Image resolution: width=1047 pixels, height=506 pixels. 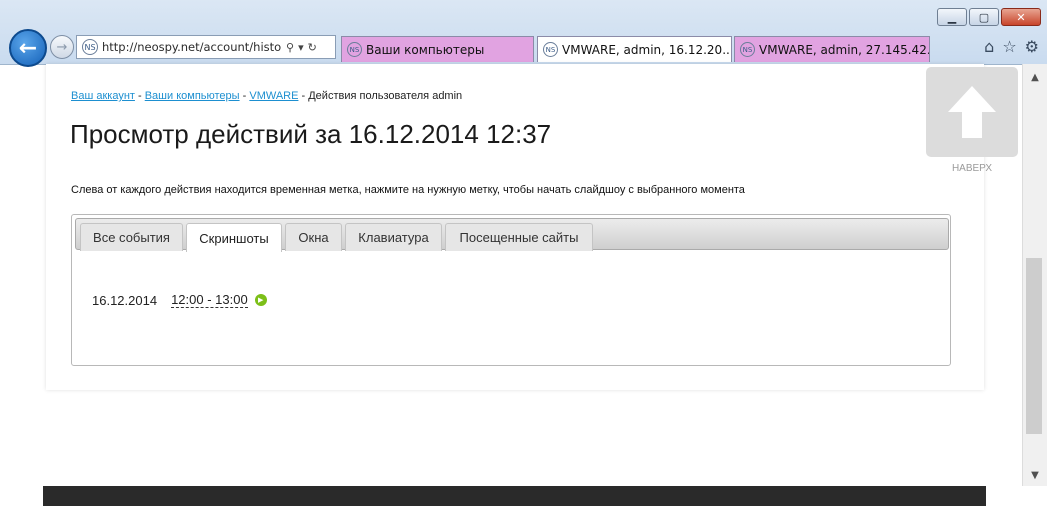 I want to click on tab-screenshots: Скриншоты, so click(x=234, y=237).